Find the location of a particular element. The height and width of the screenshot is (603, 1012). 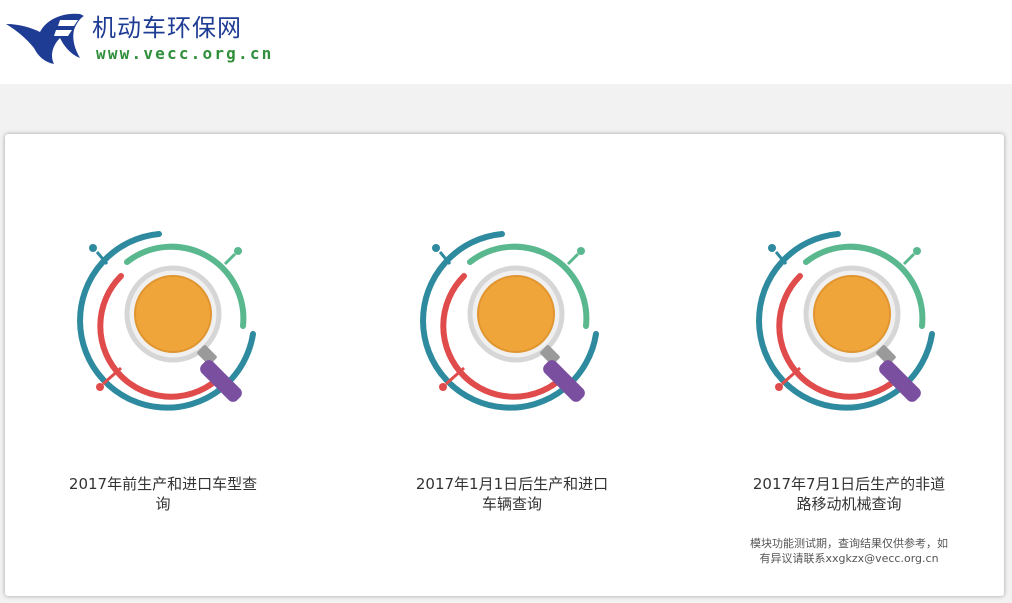

flying-bird-logo-icon is located at coordinates (45, 39).